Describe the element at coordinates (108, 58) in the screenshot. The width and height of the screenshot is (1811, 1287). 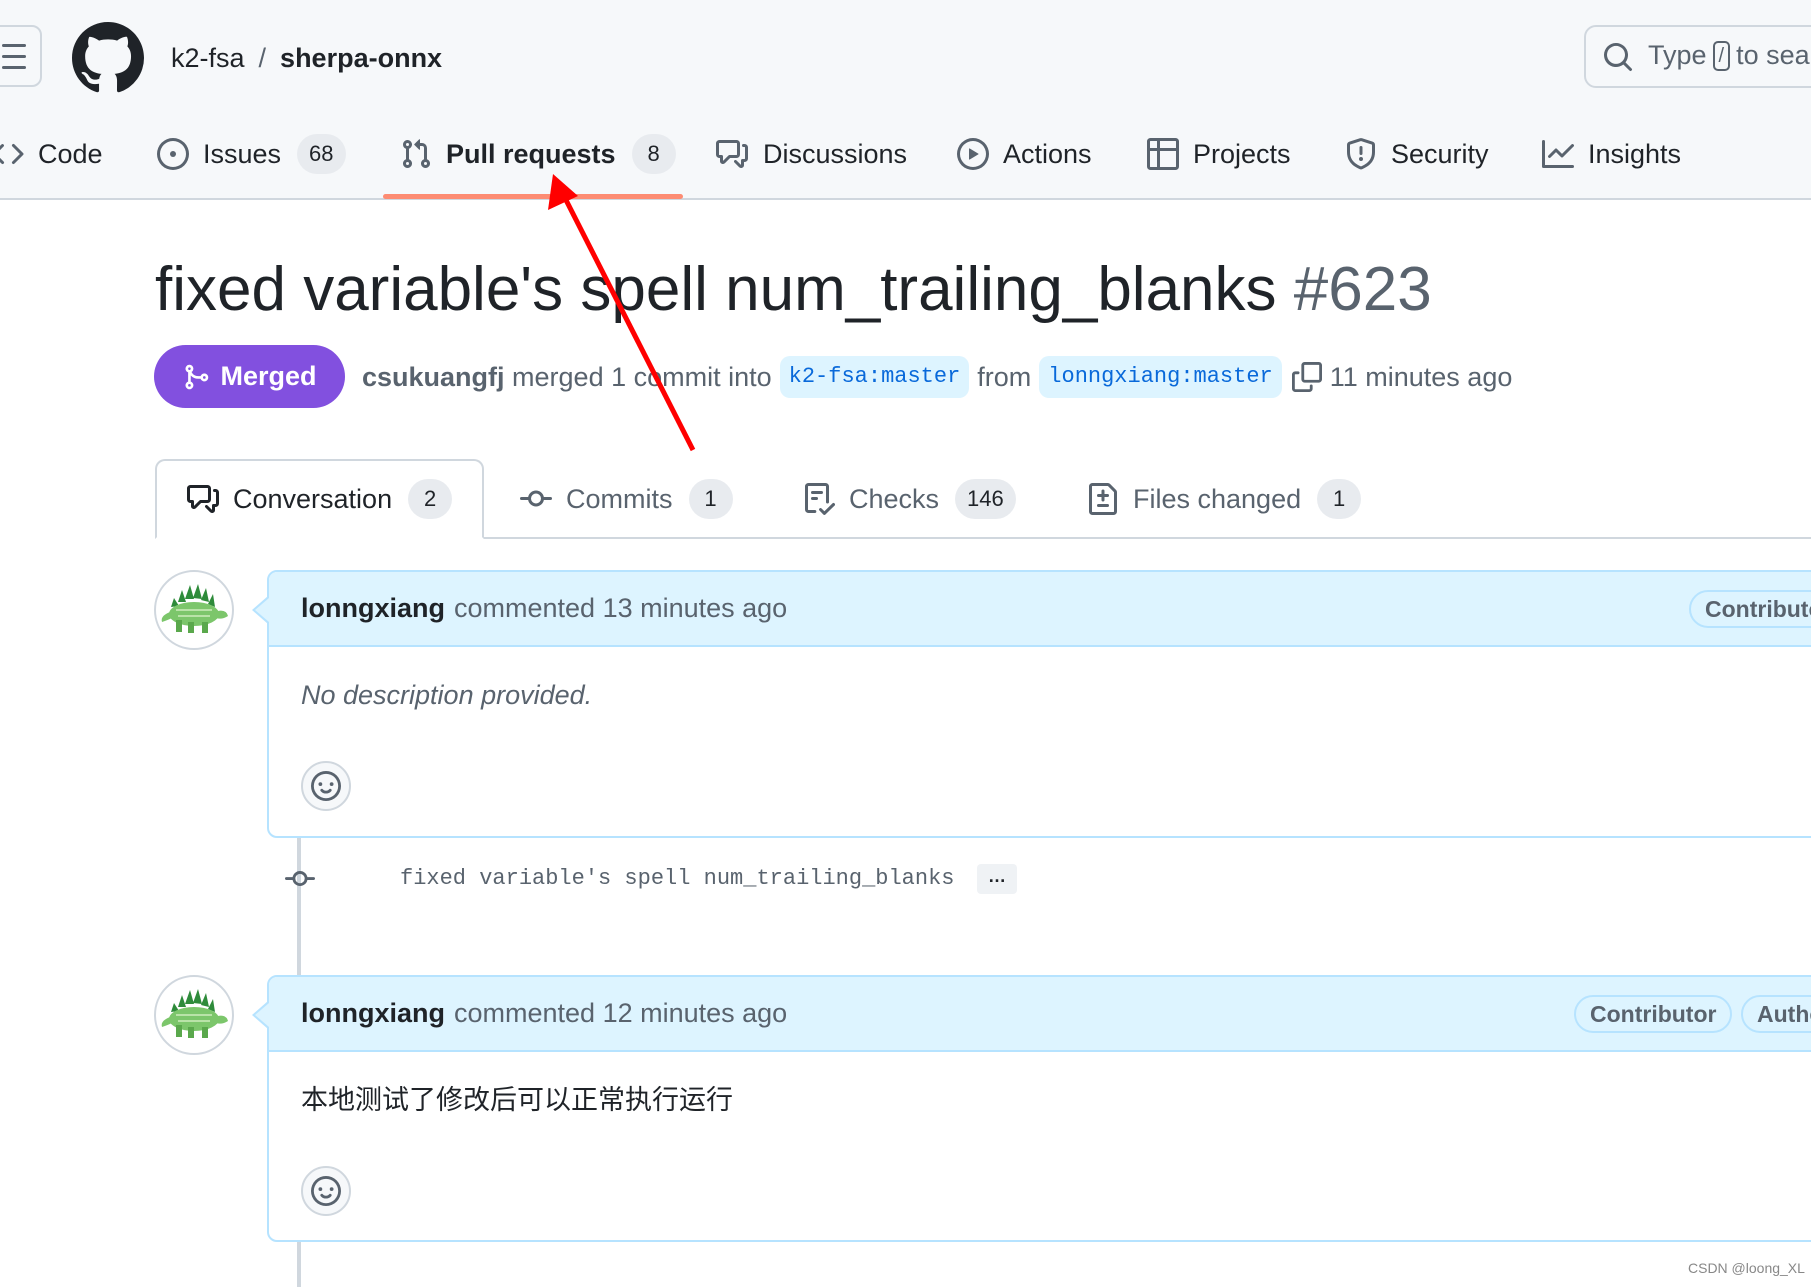
I see `github-logo-icon` at that location.